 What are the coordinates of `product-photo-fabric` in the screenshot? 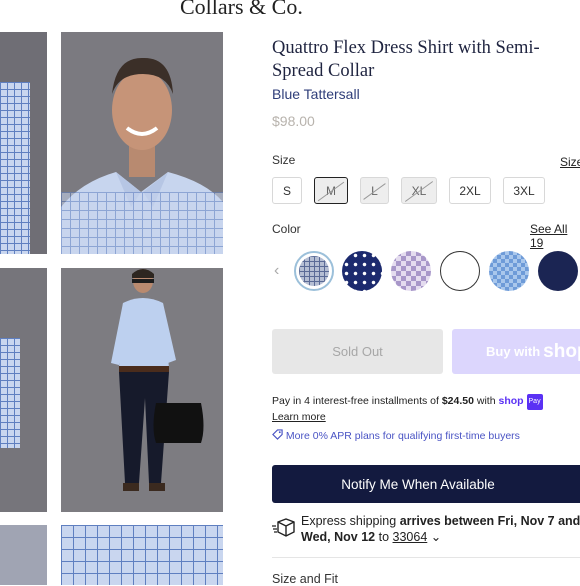 It's located at (142, 555).